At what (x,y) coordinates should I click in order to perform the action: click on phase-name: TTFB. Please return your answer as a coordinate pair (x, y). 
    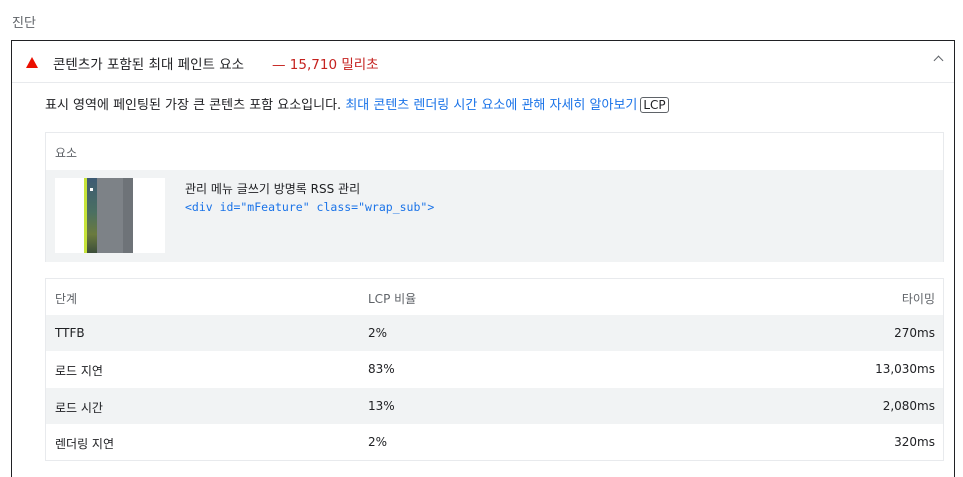
    Looking at the image, I should click on (70, 333).